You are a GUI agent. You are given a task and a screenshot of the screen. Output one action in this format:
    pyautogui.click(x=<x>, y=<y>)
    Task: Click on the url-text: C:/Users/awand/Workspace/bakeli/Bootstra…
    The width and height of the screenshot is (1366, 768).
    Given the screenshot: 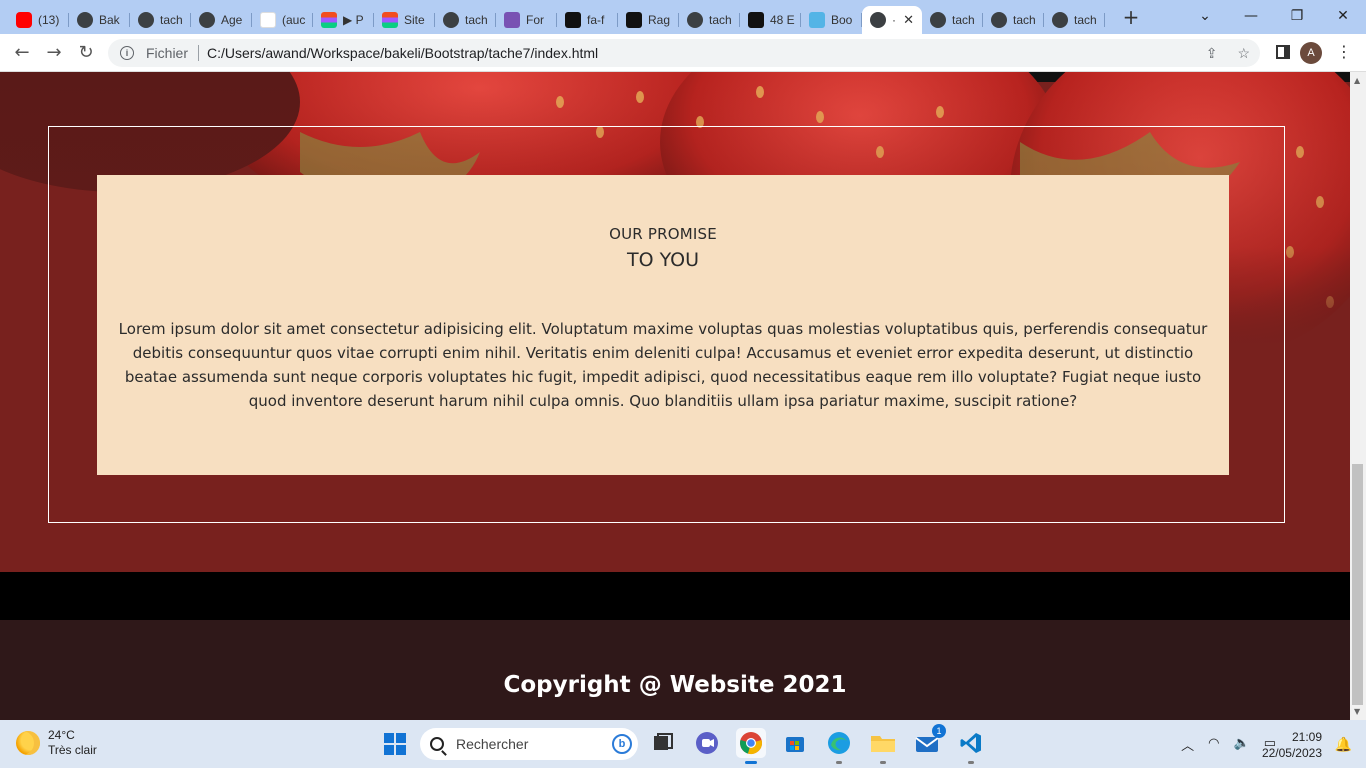 What is the action you would take?
    pyautogui.click(x=402, y=53)
    